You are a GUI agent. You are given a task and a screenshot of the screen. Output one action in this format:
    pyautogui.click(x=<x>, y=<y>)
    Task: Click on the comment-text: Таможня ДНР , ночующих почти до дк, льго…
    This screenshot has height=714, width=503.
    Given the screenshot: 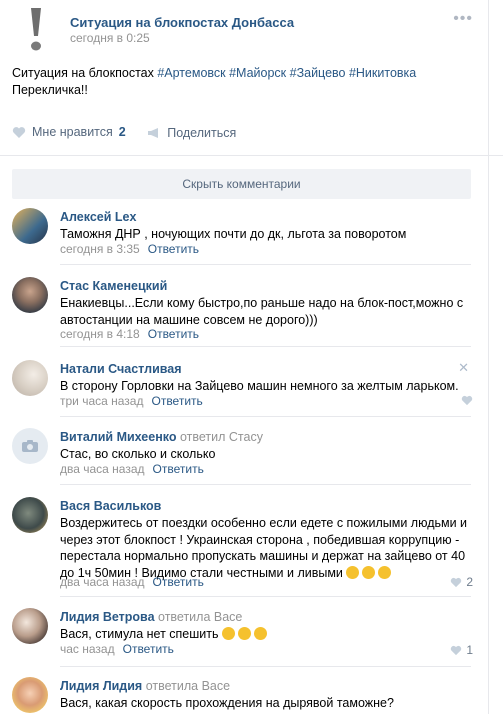 What is the action you would take?
    pyautogui.click(x=233, y=234)
    